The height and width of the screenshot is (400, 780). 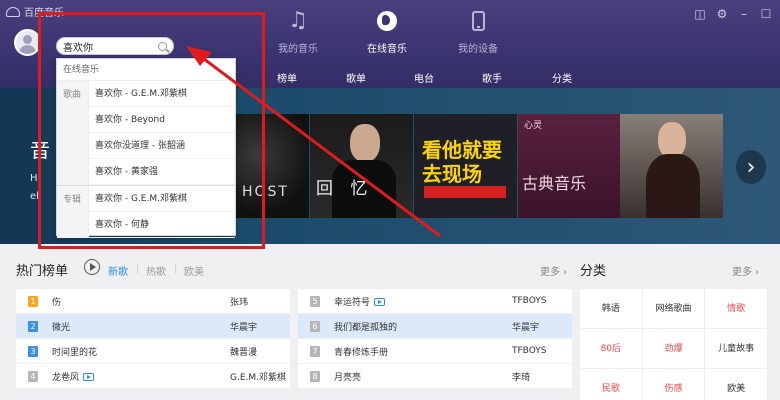 What do you see at coordinates (73, 133) in the screenshot?
I see `suggestion-group-label: 歌曲` at bounding box center [73, 133].